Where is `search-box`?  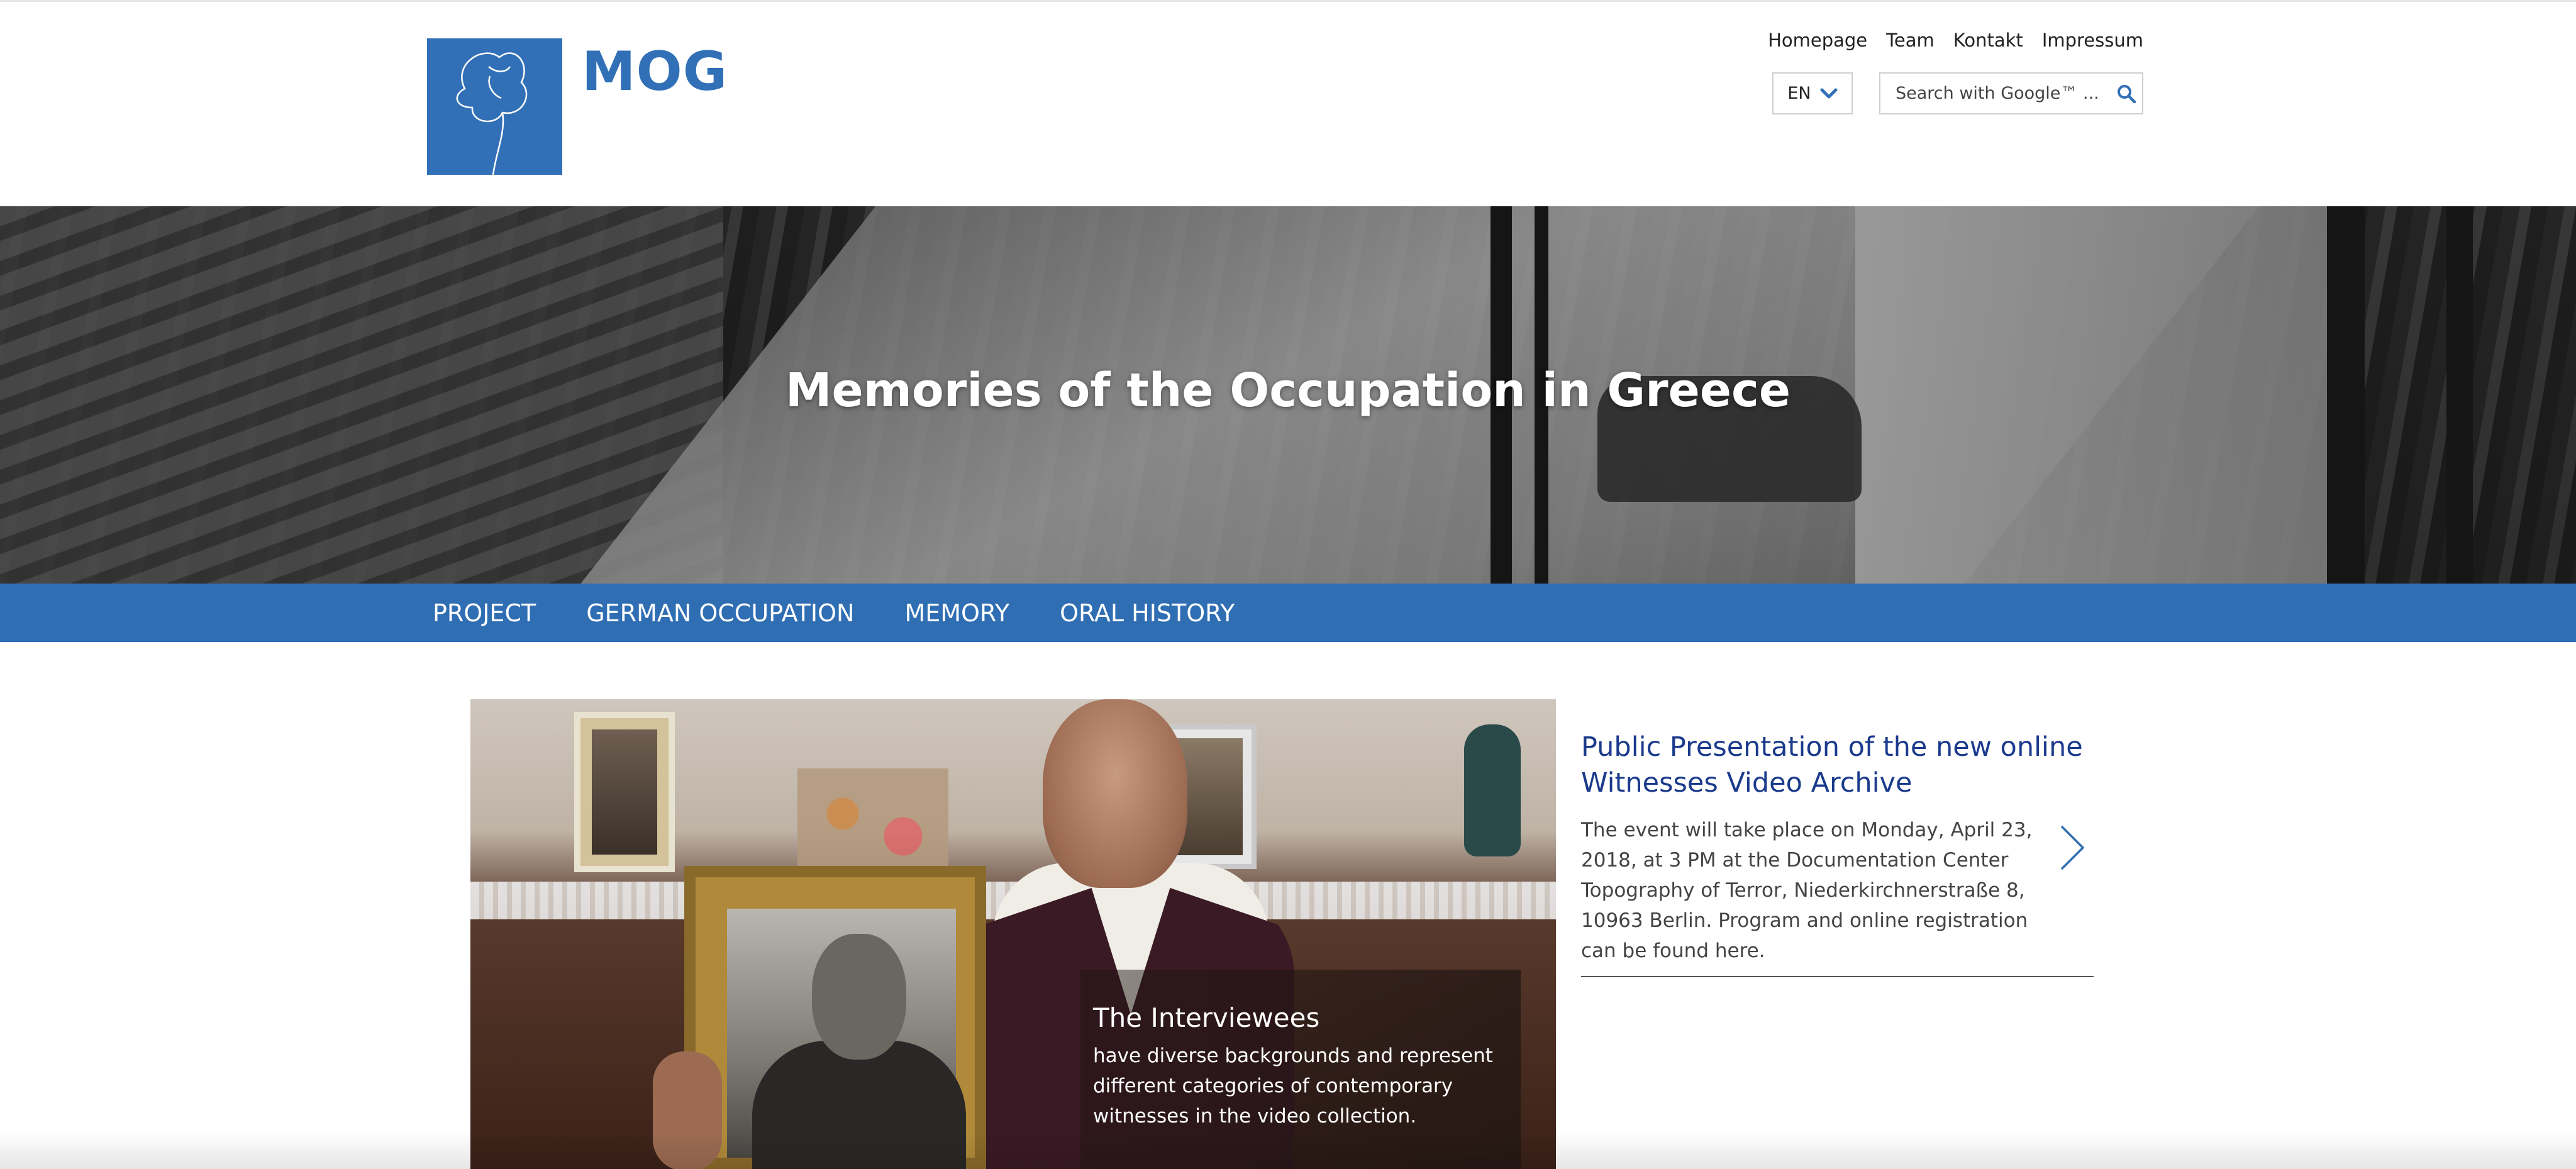
search-box is located at coordinates (2011, 93).